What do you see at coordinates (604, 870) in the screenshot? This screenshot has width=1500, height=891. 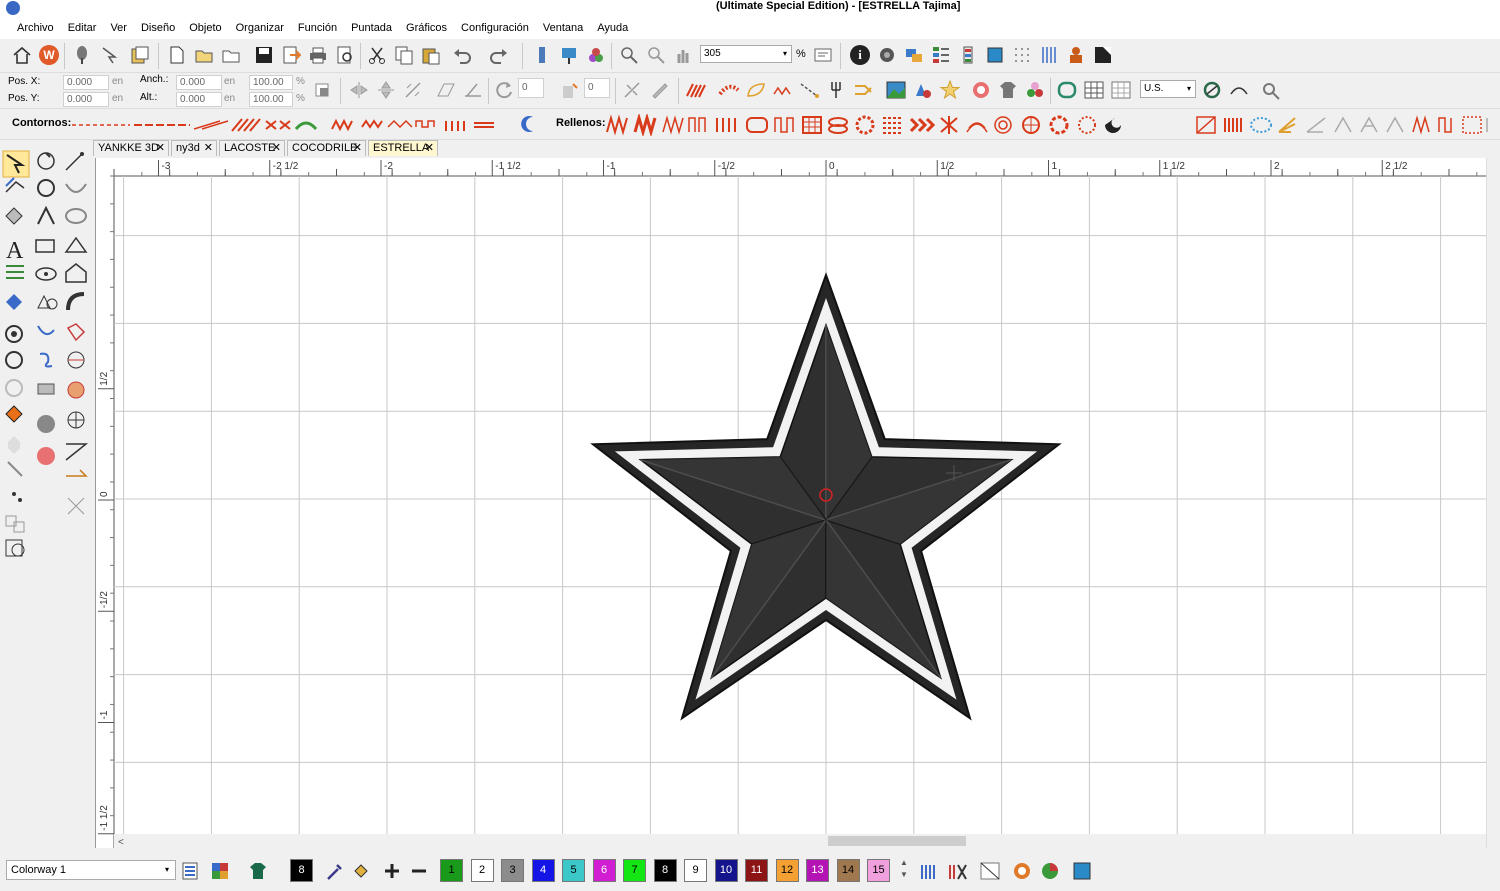 I see `color-swatch-6: 6` at bounding box center [604, 870].